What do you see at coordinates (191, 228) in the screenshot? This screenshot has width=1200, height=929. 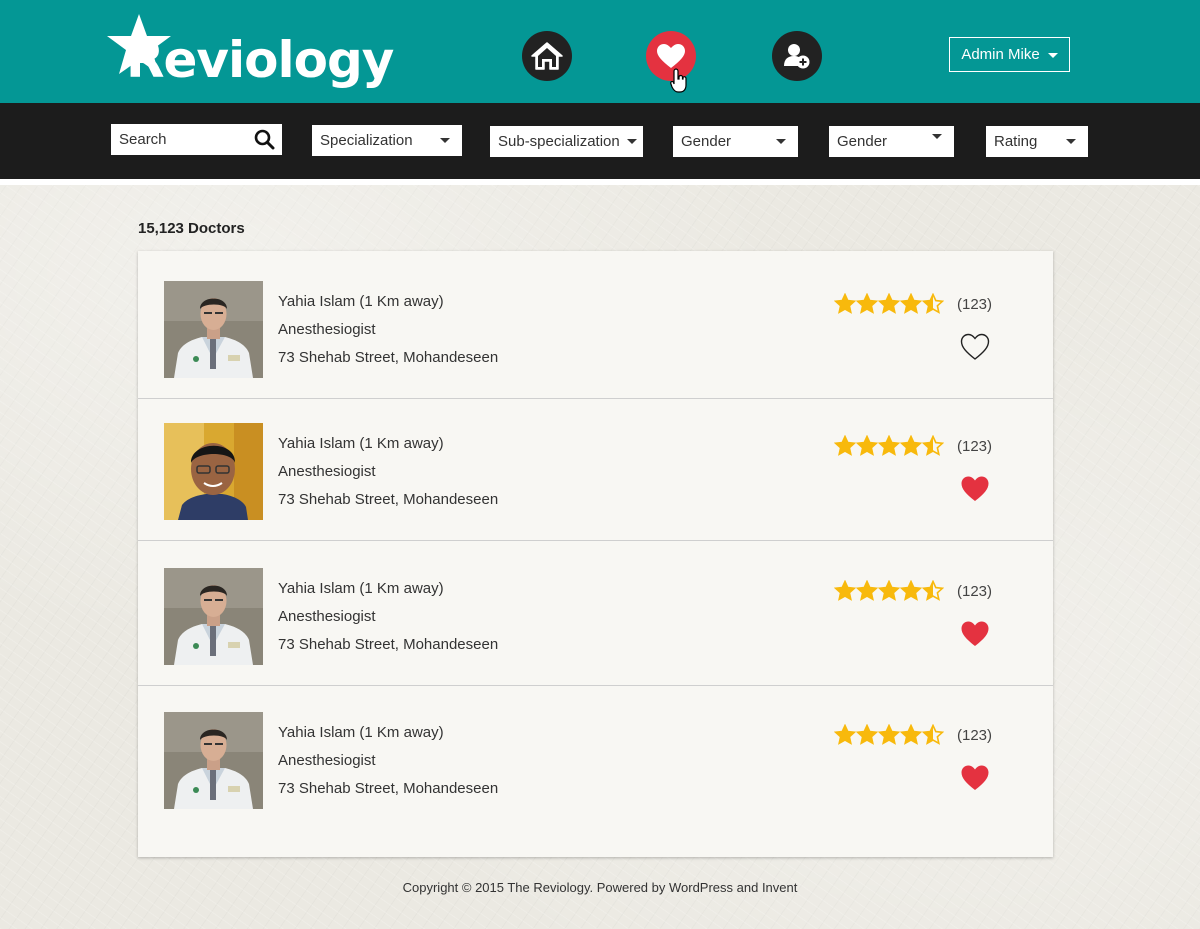 I see `results-count: 15,123 Doctors` at bounding box center [191, 228].